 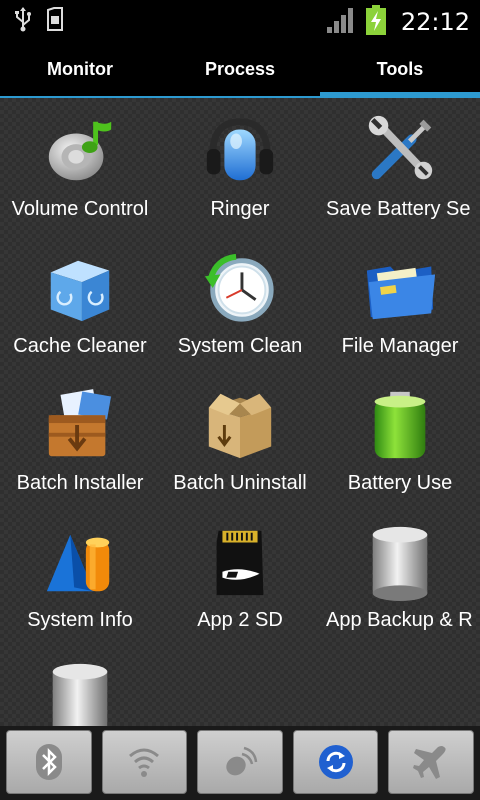 I want to click on wrench-screwdriver-icon, so click(x=400, y=147).